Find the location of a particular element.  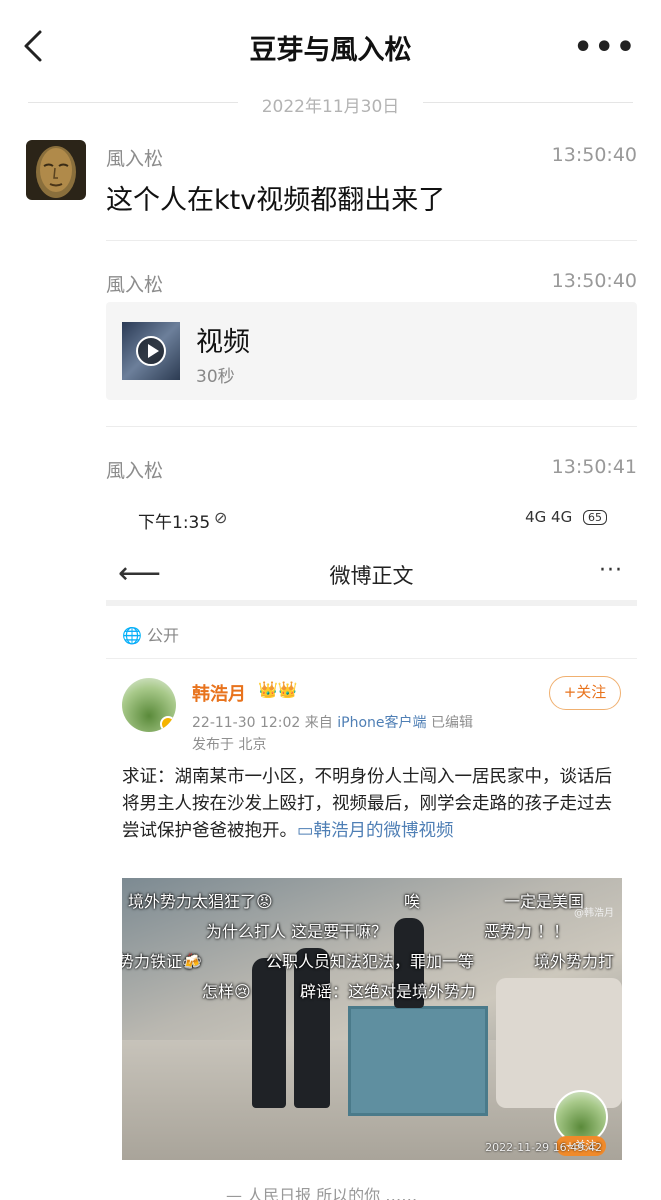

post-meta: 22-11-30 12:02 来自 iPhone客户端 已编辑 is located at coordinates (332, 722).